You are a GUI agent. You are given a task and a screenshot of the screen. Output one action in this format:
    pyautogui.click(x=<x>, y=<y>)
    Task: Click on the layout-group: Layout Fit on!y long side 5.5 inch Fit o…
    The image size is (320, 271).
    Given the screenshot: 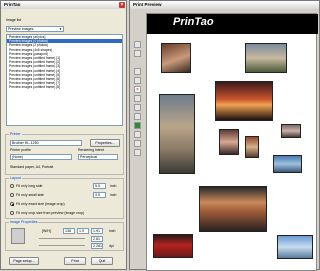 What is the action you would take?
    pyautogui.click(x=64, y=197)
    